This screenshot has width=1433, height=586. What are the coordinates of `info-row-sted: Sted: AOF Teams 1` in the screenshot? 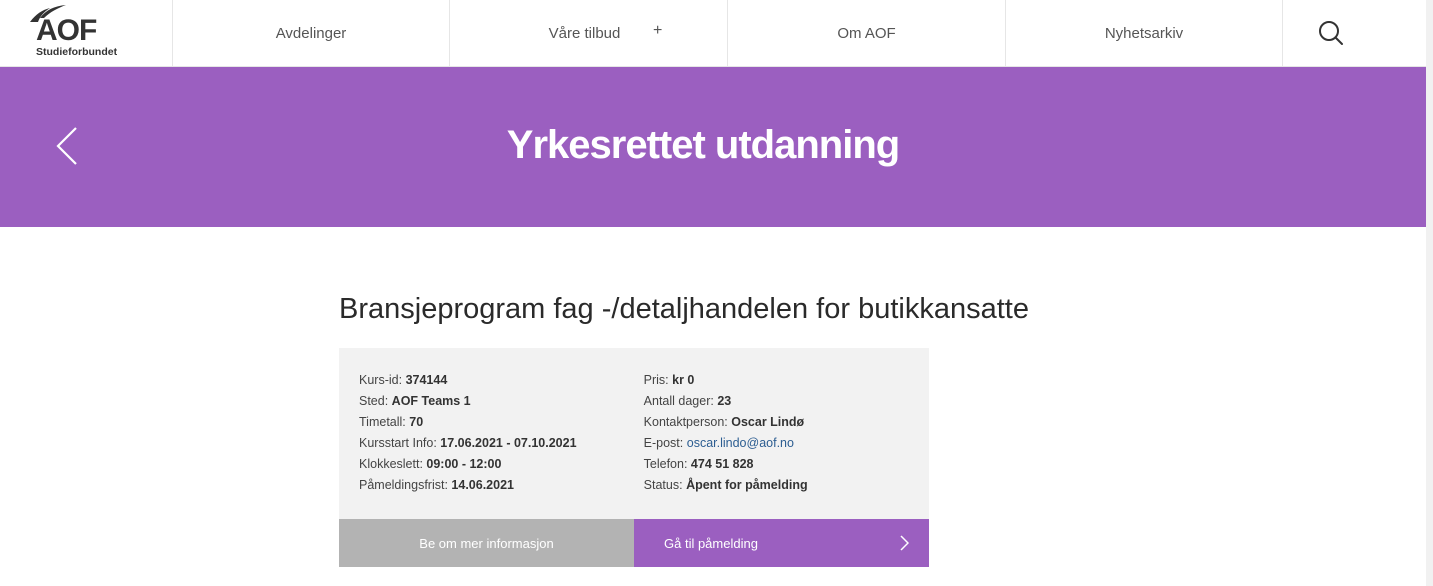 It's located at (415, 401).